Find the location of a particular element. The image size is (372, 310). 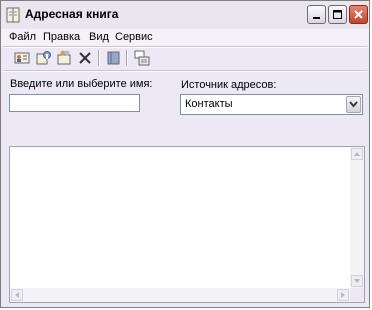

source-select: Контакты is located at coordinates (271, 104).